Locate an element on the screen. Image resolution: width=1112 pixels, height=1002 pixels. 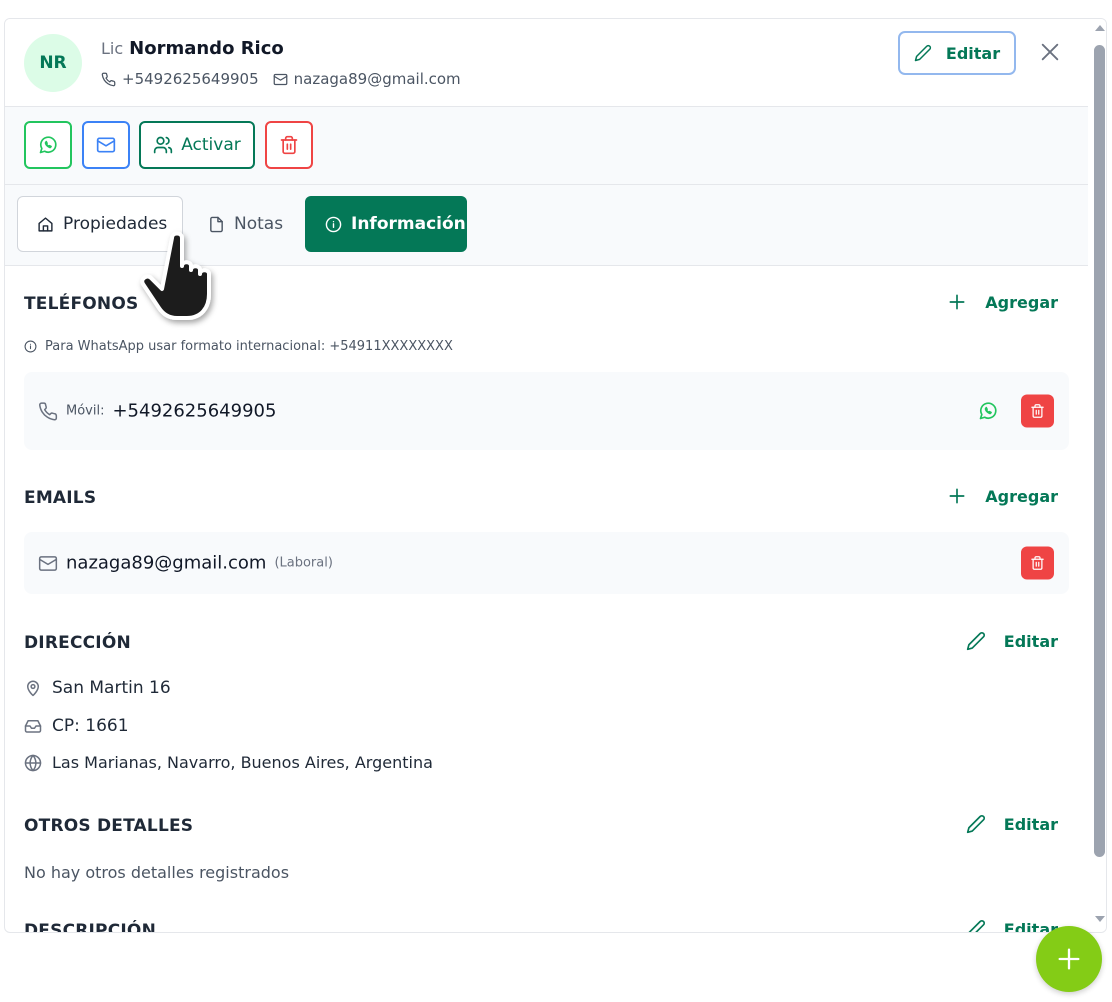
tab-label: Información is located at coordinates (408, 224).